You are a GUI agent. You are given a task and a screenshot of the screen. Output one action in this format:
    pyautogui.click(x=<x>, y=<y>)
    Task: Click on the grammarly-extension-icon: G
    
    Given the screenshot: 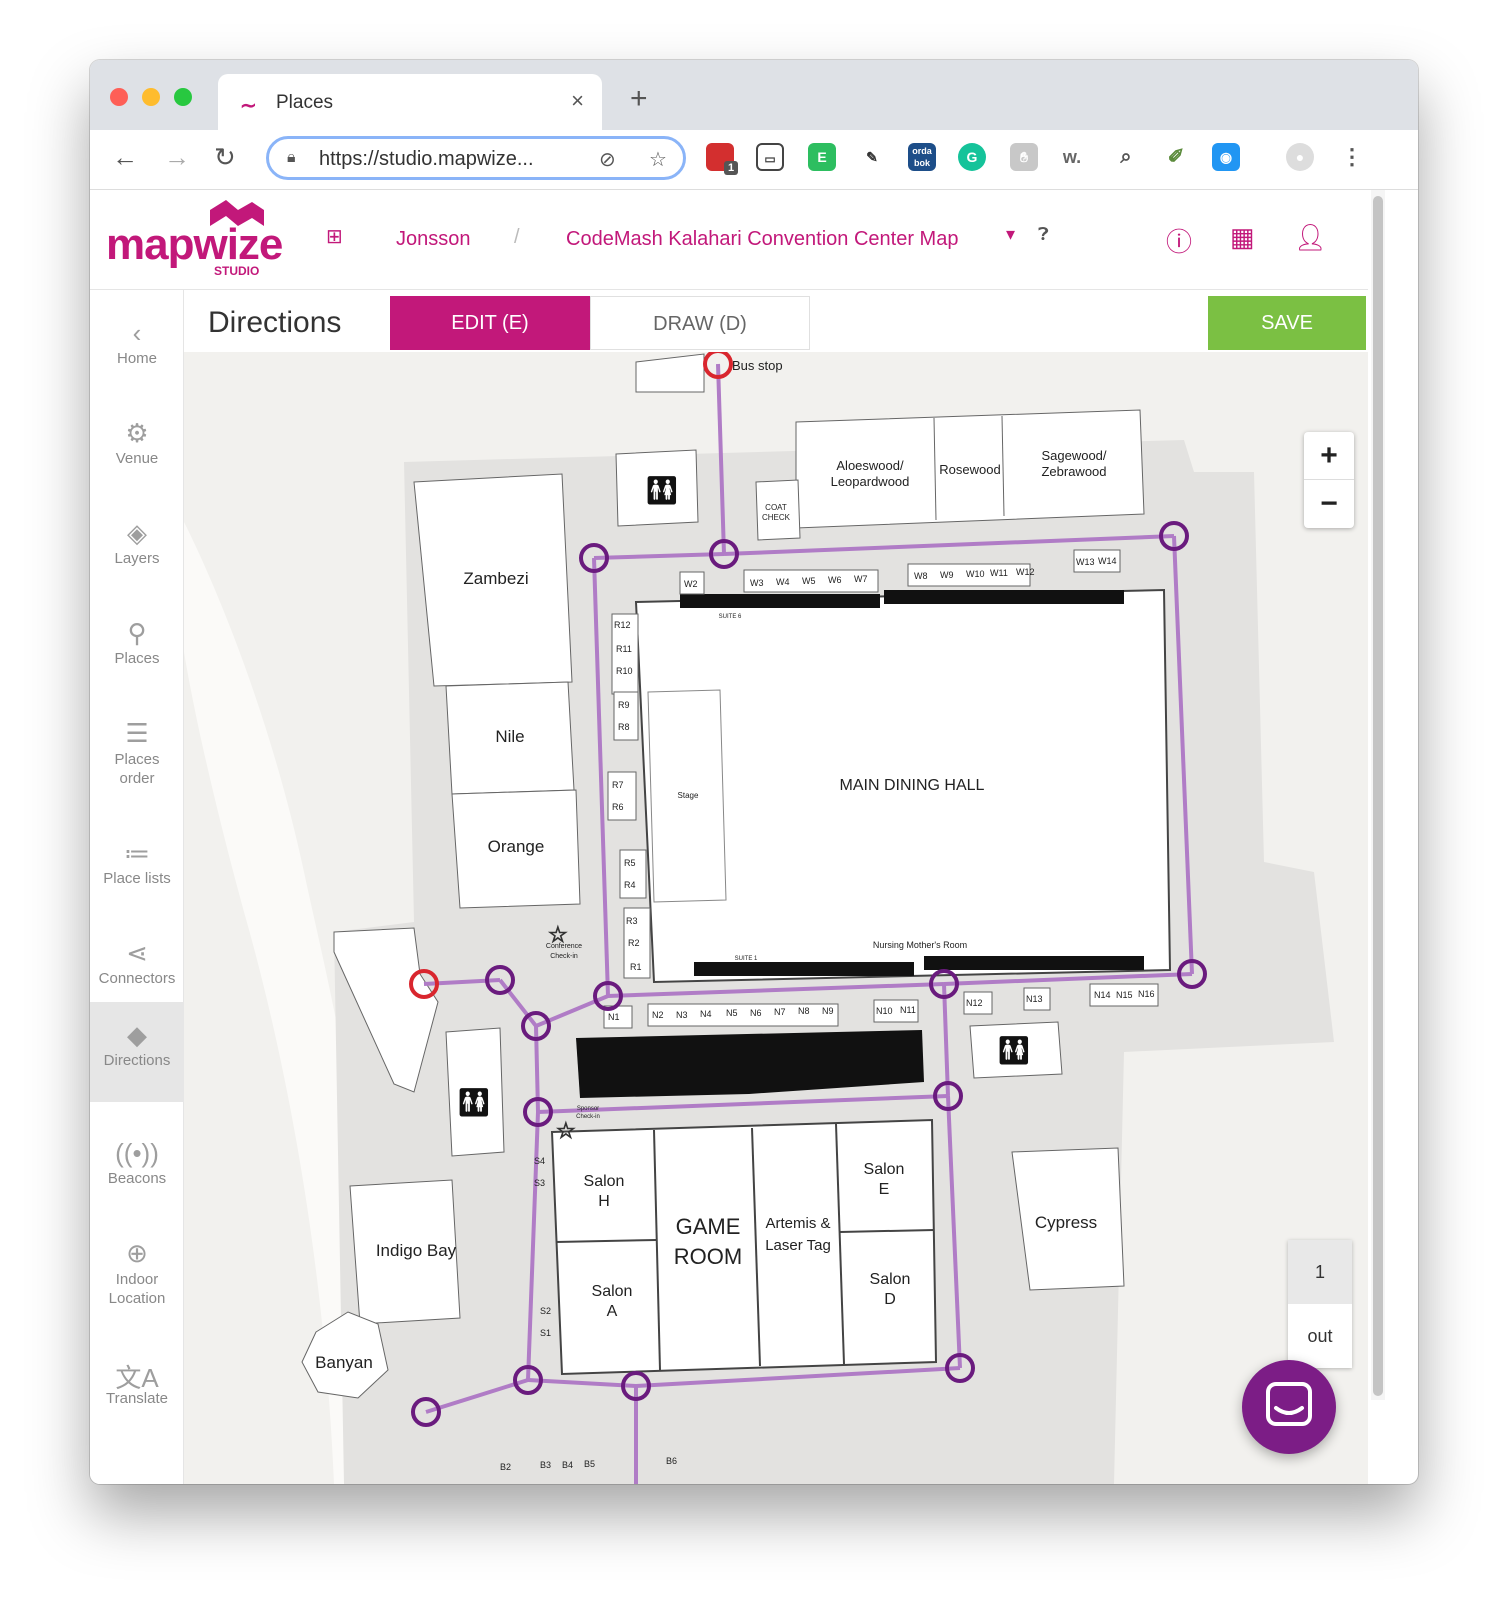 What is the action you would take?
    pyautogui.click(x=972, y=157)
    